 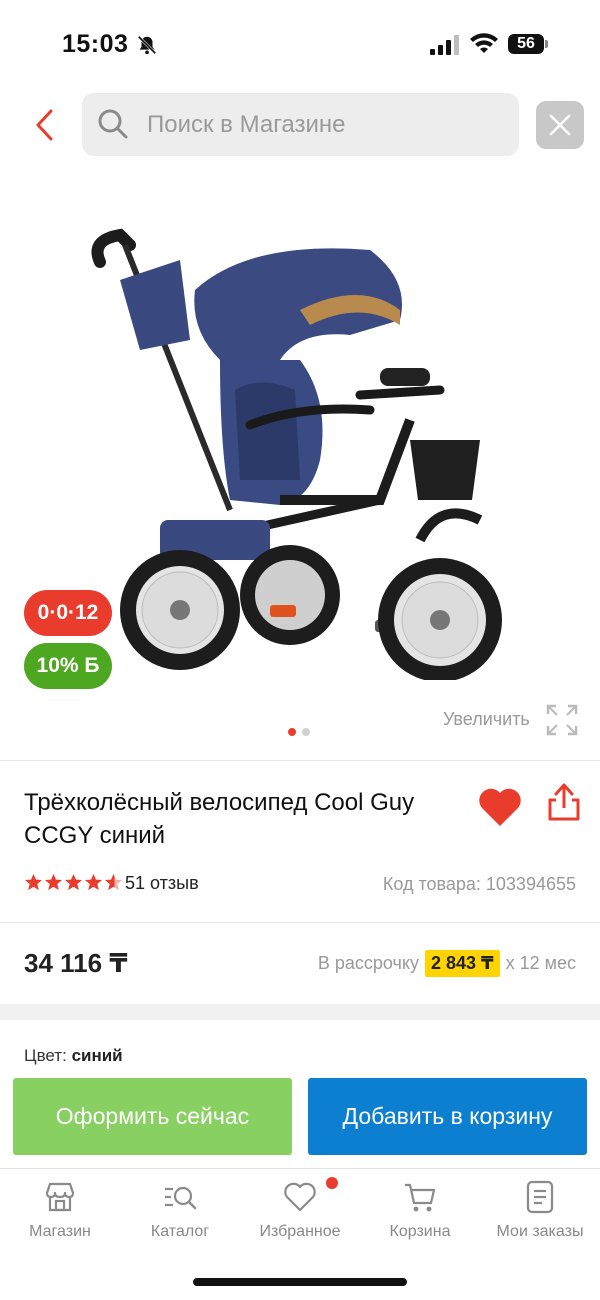 I want to click on expand-icon, so click(x=562, y=720).